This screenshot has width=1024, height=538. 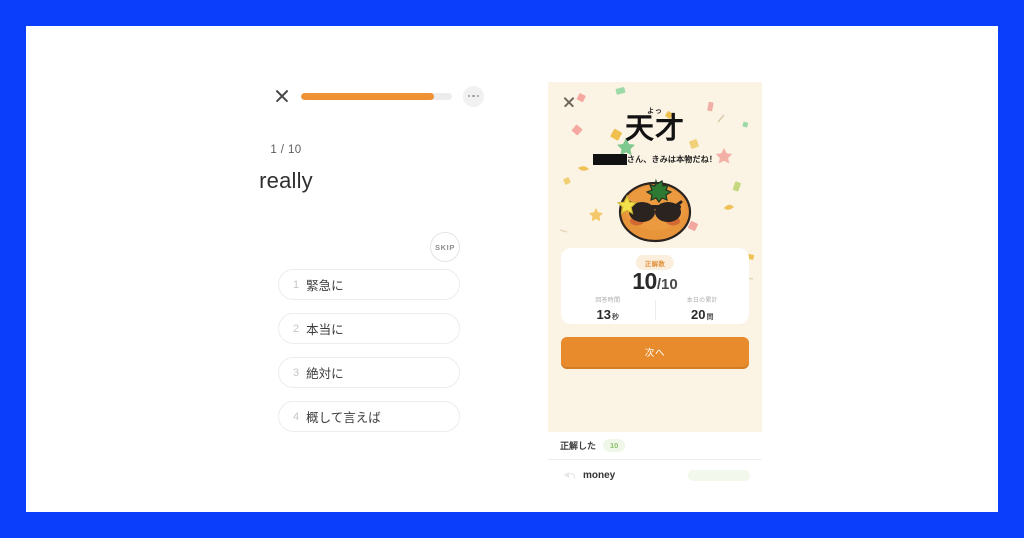 I want to click on stat-cell: 本日の累計 20問, so click(x=703, y=309).